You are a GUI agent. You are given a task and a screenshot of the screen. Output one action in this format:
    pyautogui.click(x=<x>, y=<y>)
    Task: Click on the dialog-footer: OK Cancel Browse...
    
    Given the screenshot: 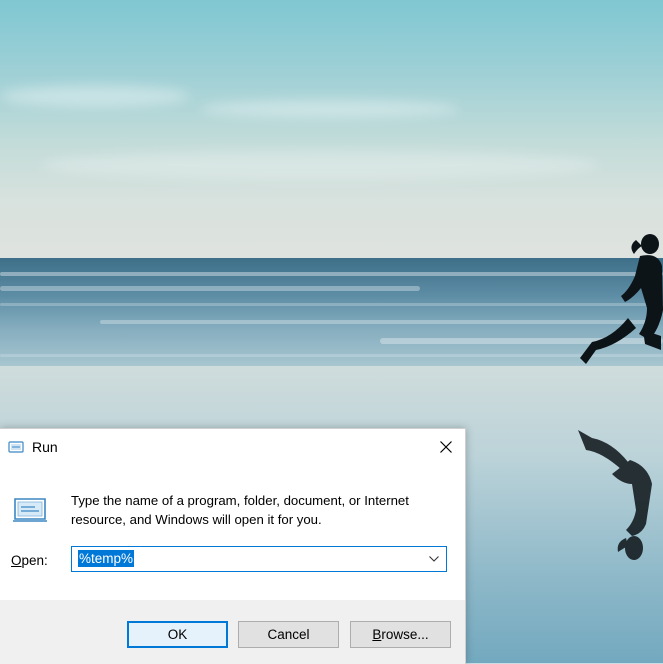 What is the action you would take?
    pyautogui.click(x=232, y=632)
    